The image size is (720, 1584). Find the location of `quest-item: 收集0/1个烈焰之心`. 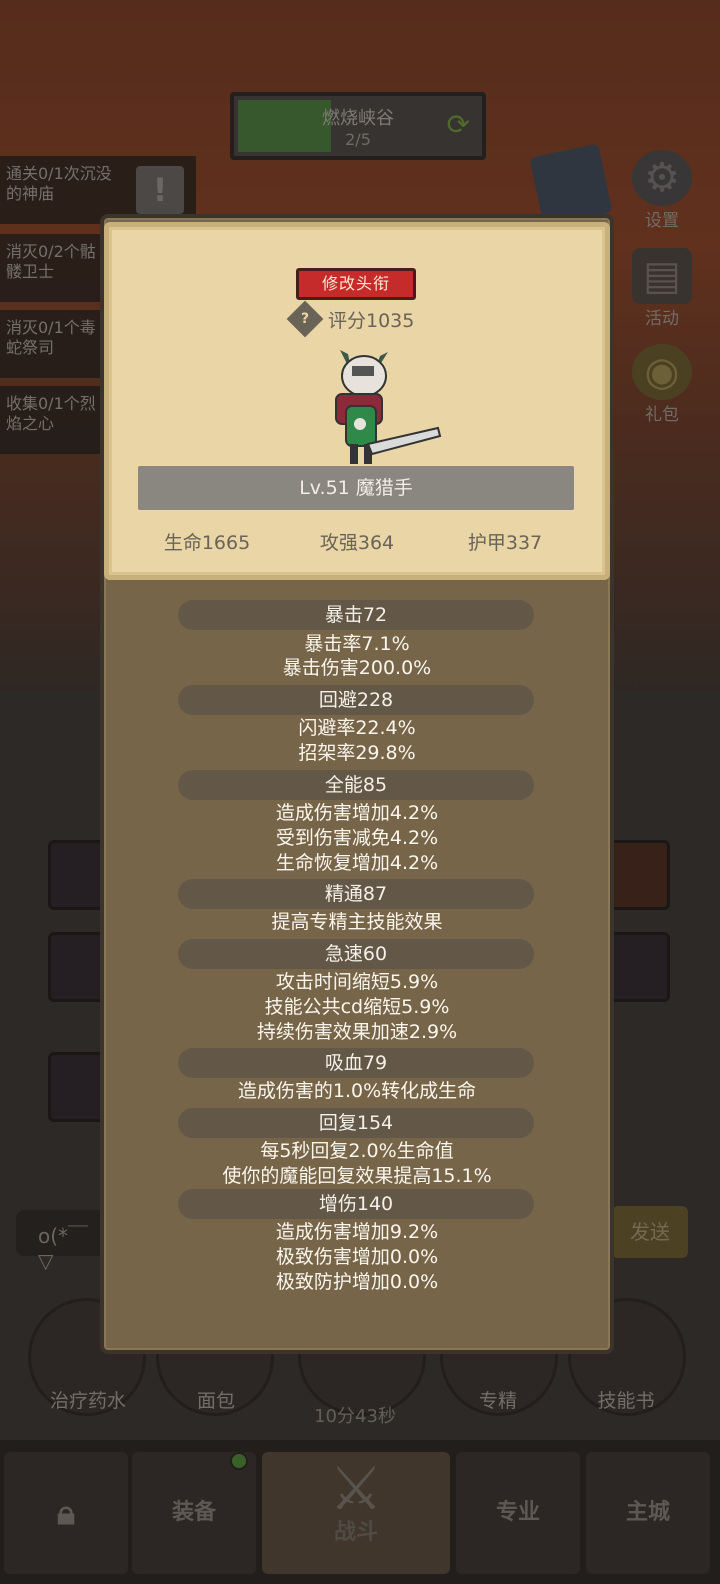

quest-item: 收集0/1个烈焰之心 is located at coordinates (55, 420).